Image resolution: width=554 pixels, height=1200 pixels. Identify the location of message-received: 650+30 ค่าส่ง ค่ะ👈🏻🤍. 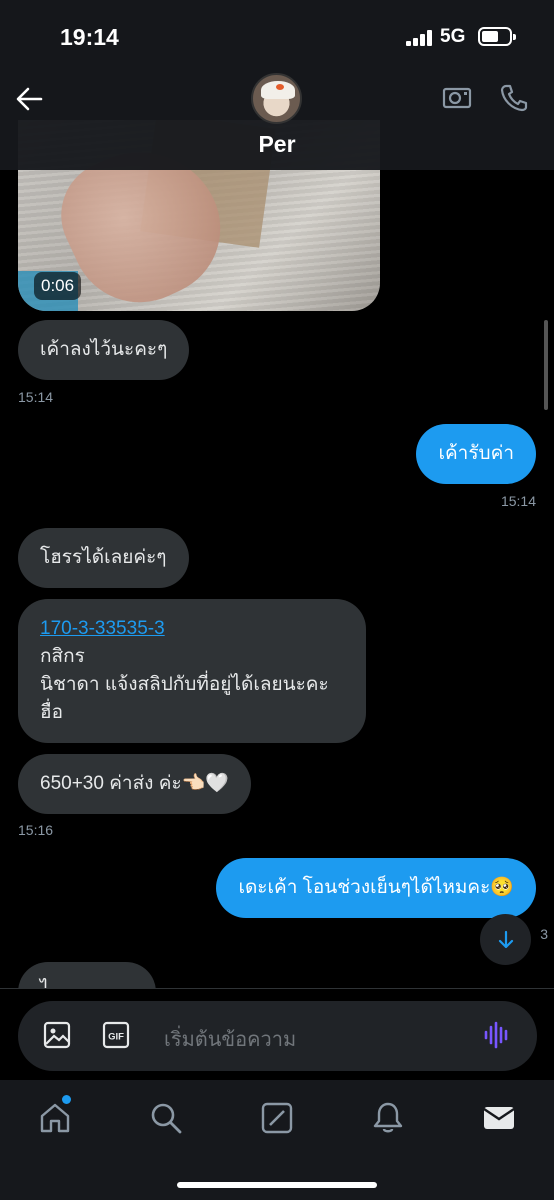
(134, 784).